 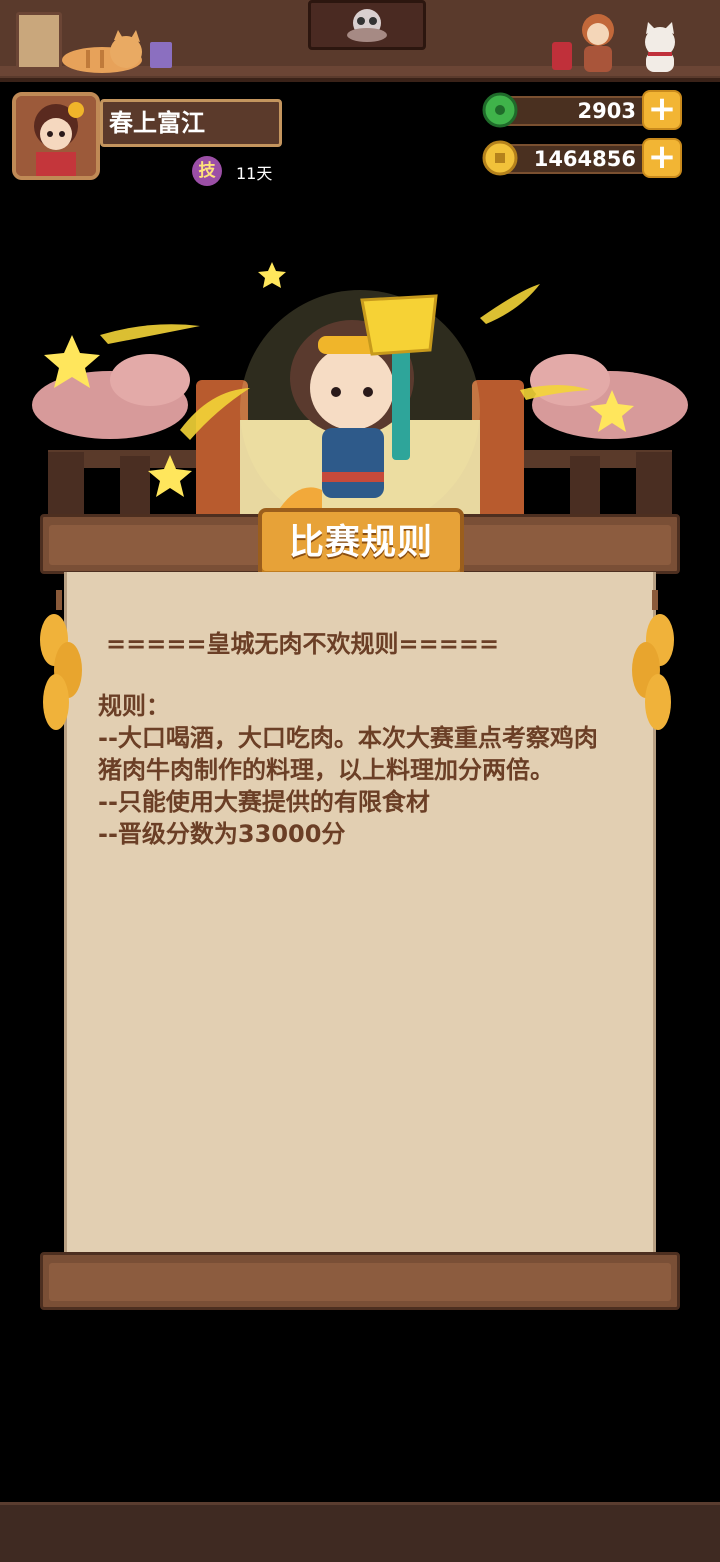 What do you see at coordinates (577, 111) in the screenshot?
I see `jade-amount: 2903` at bounding box center [577, 111].